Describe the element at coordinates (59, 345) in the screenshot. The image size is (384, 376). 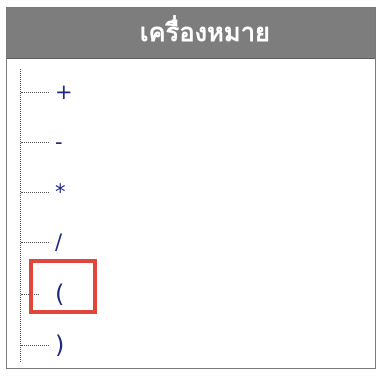
I see `tree-item-label: )` at that location.